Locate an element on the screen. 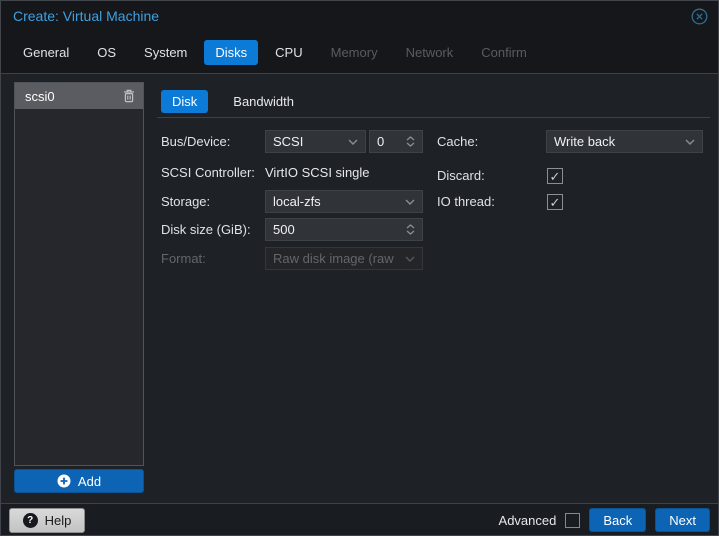  dialog-title: Create: Virtual Machine is located at coordinates (86, 16).